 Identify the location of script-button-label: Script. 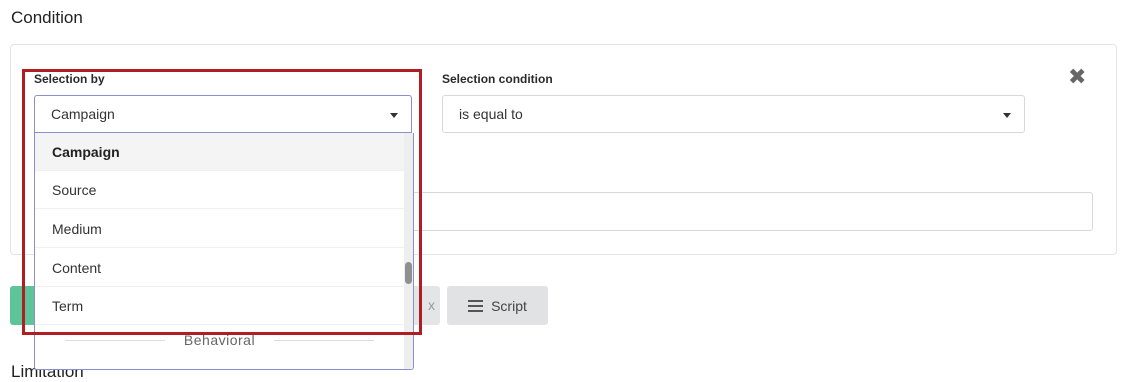
(509, 305).